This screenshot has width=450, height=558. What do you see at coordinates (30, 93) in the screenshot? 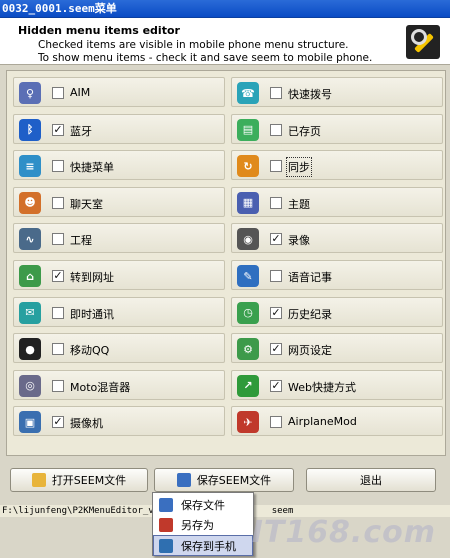
I see `aim-icon: ♀` at bounding box center [30, 93].